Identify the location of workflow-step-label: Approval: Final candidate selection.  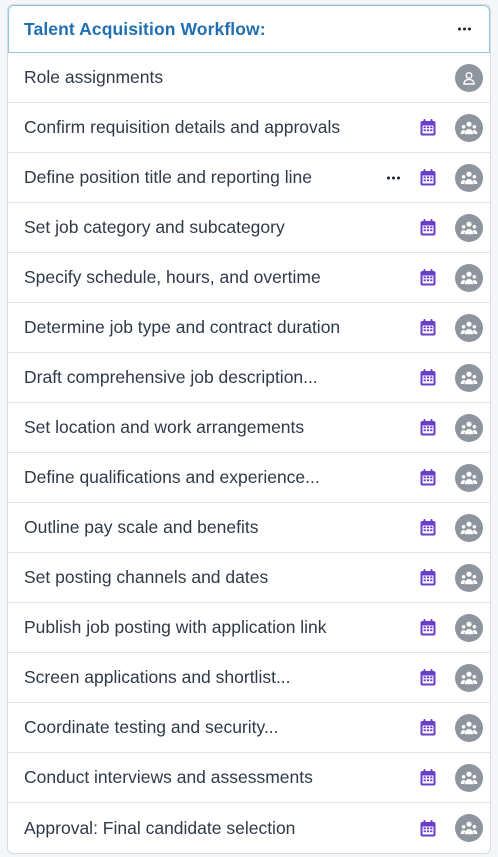
(160, 827).